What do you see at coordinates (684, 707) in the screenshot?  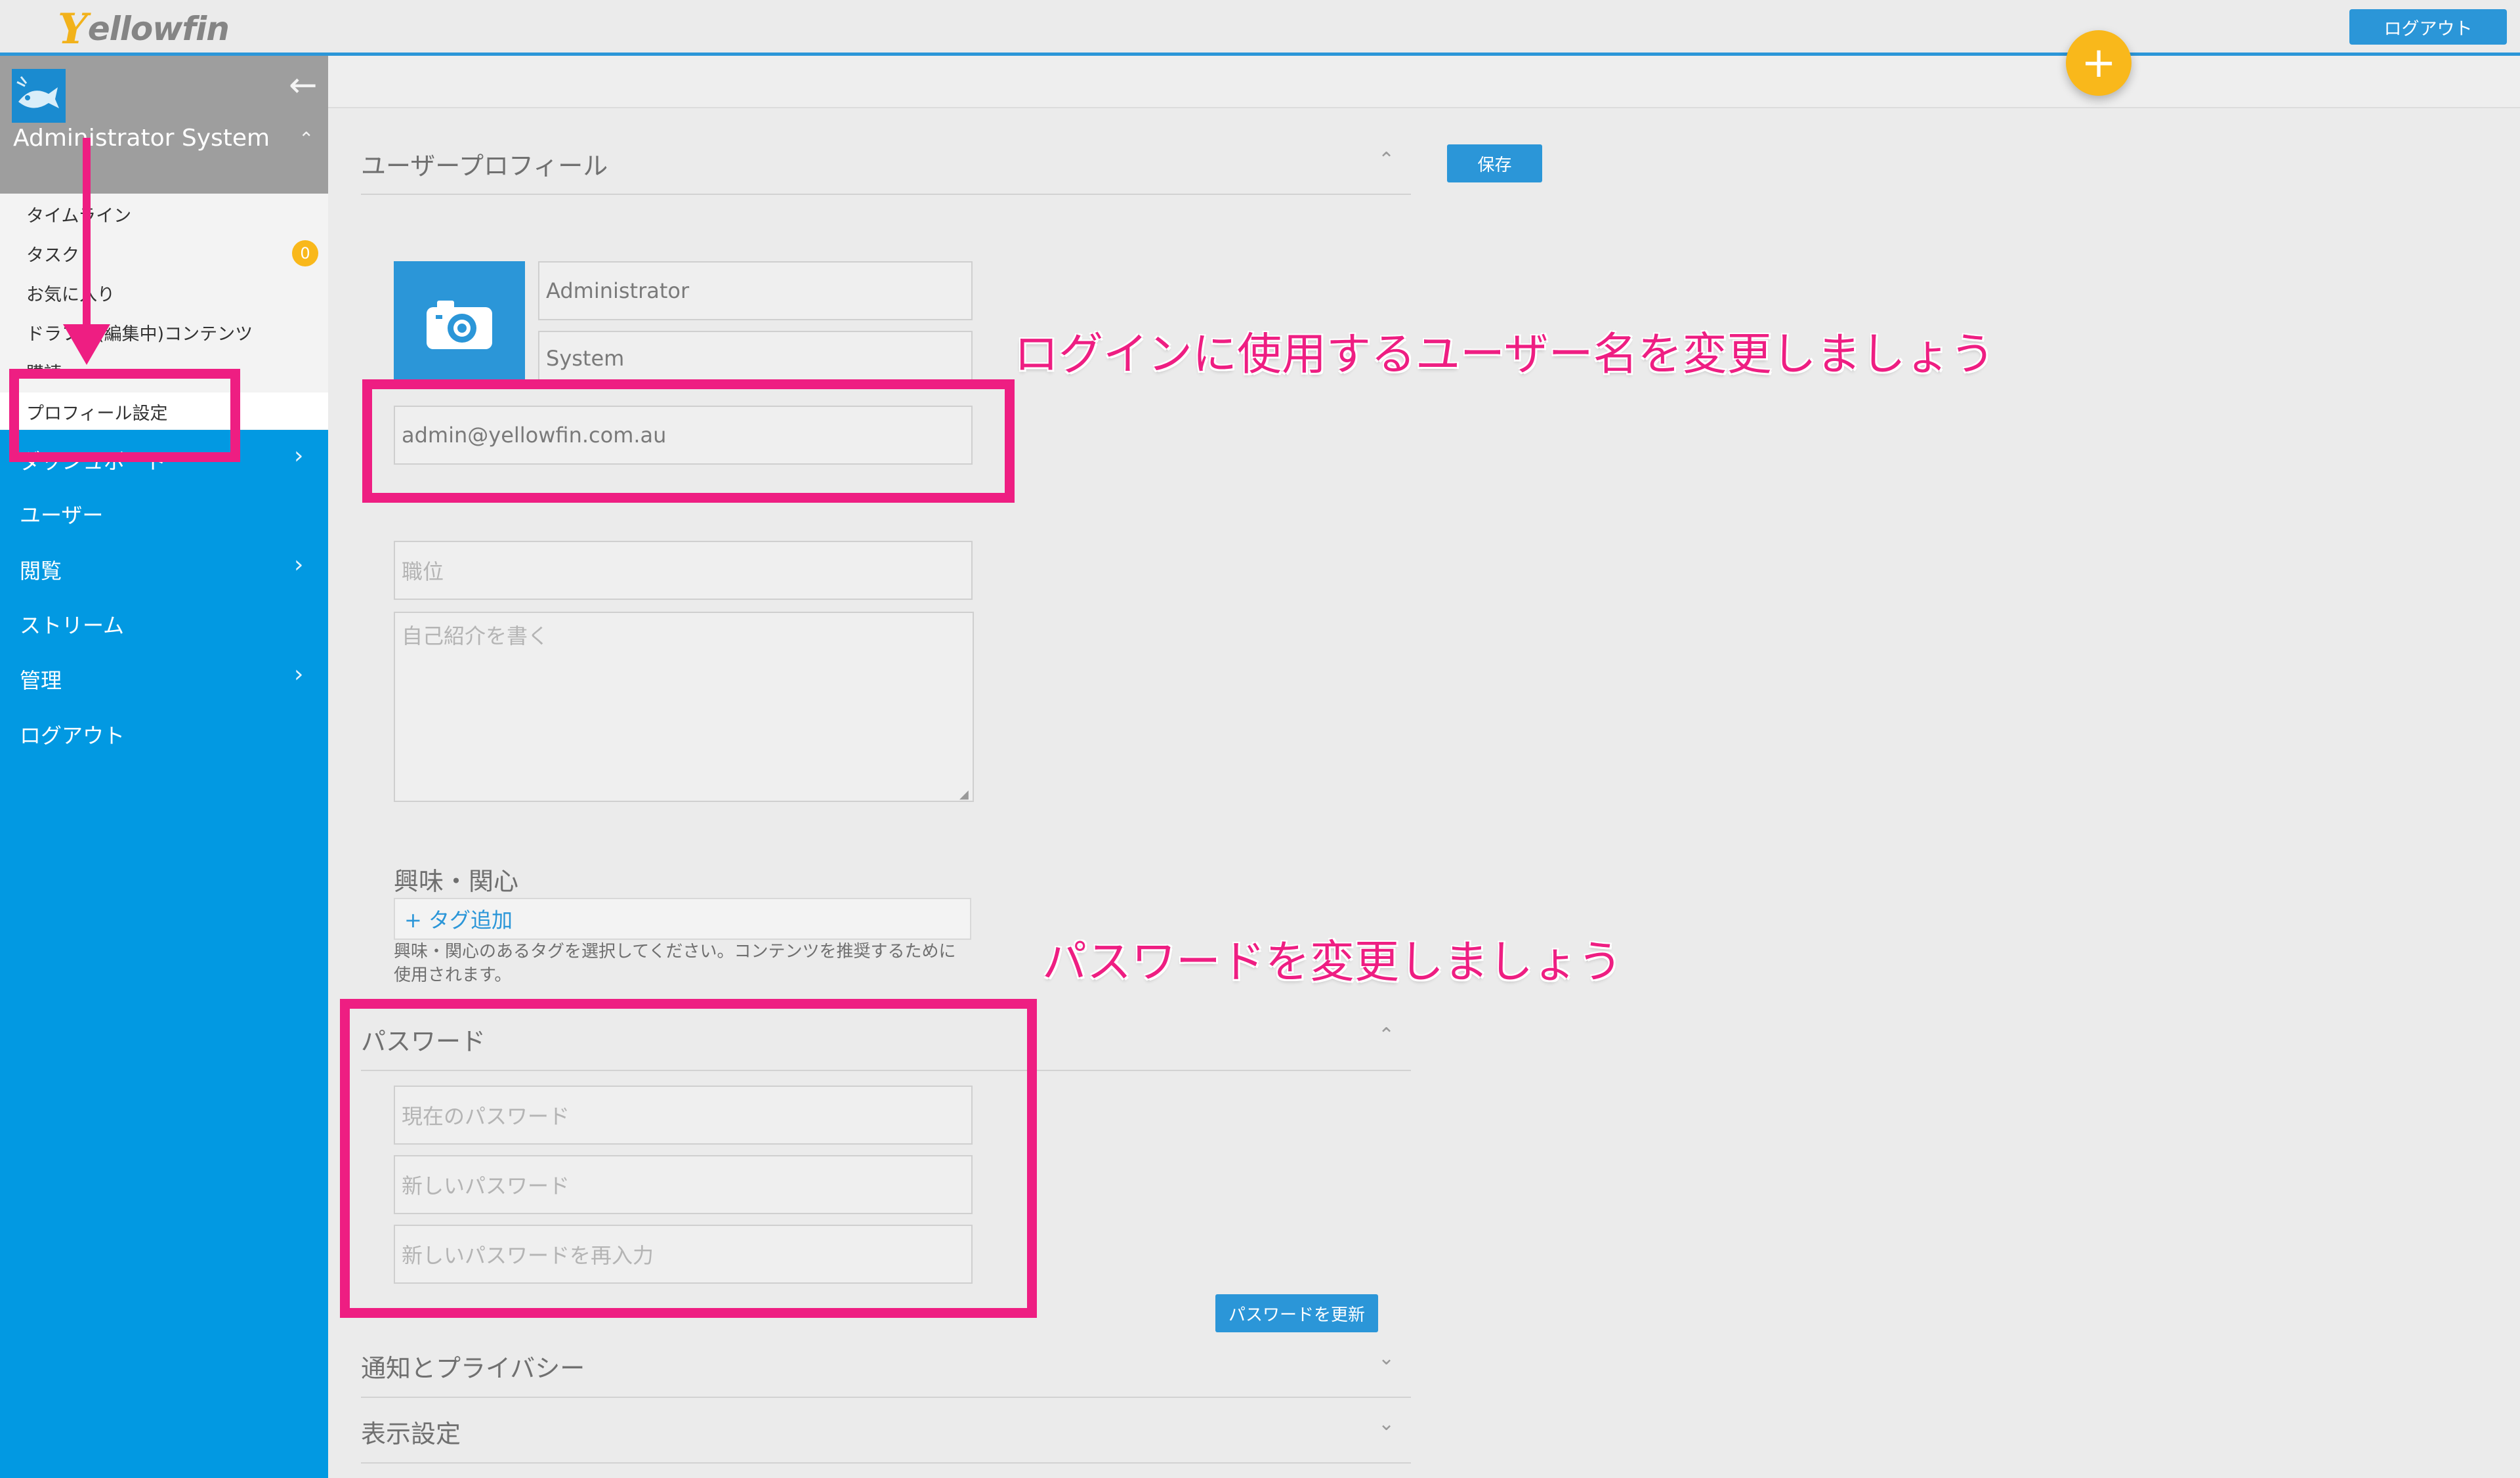 I see `bio-textarea: 自己紹介を書く` at bounding box center [684, 707].